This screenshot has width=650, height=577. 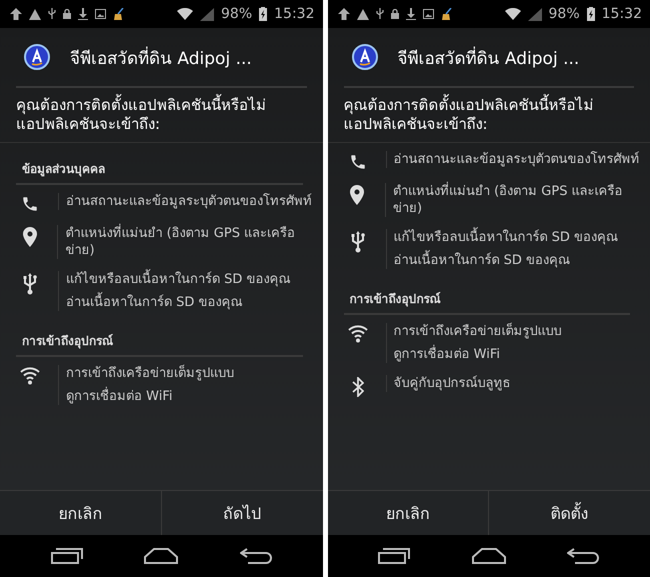 I want to click on confirm-button: ติดตั้ง, so click(x=569, y=513).